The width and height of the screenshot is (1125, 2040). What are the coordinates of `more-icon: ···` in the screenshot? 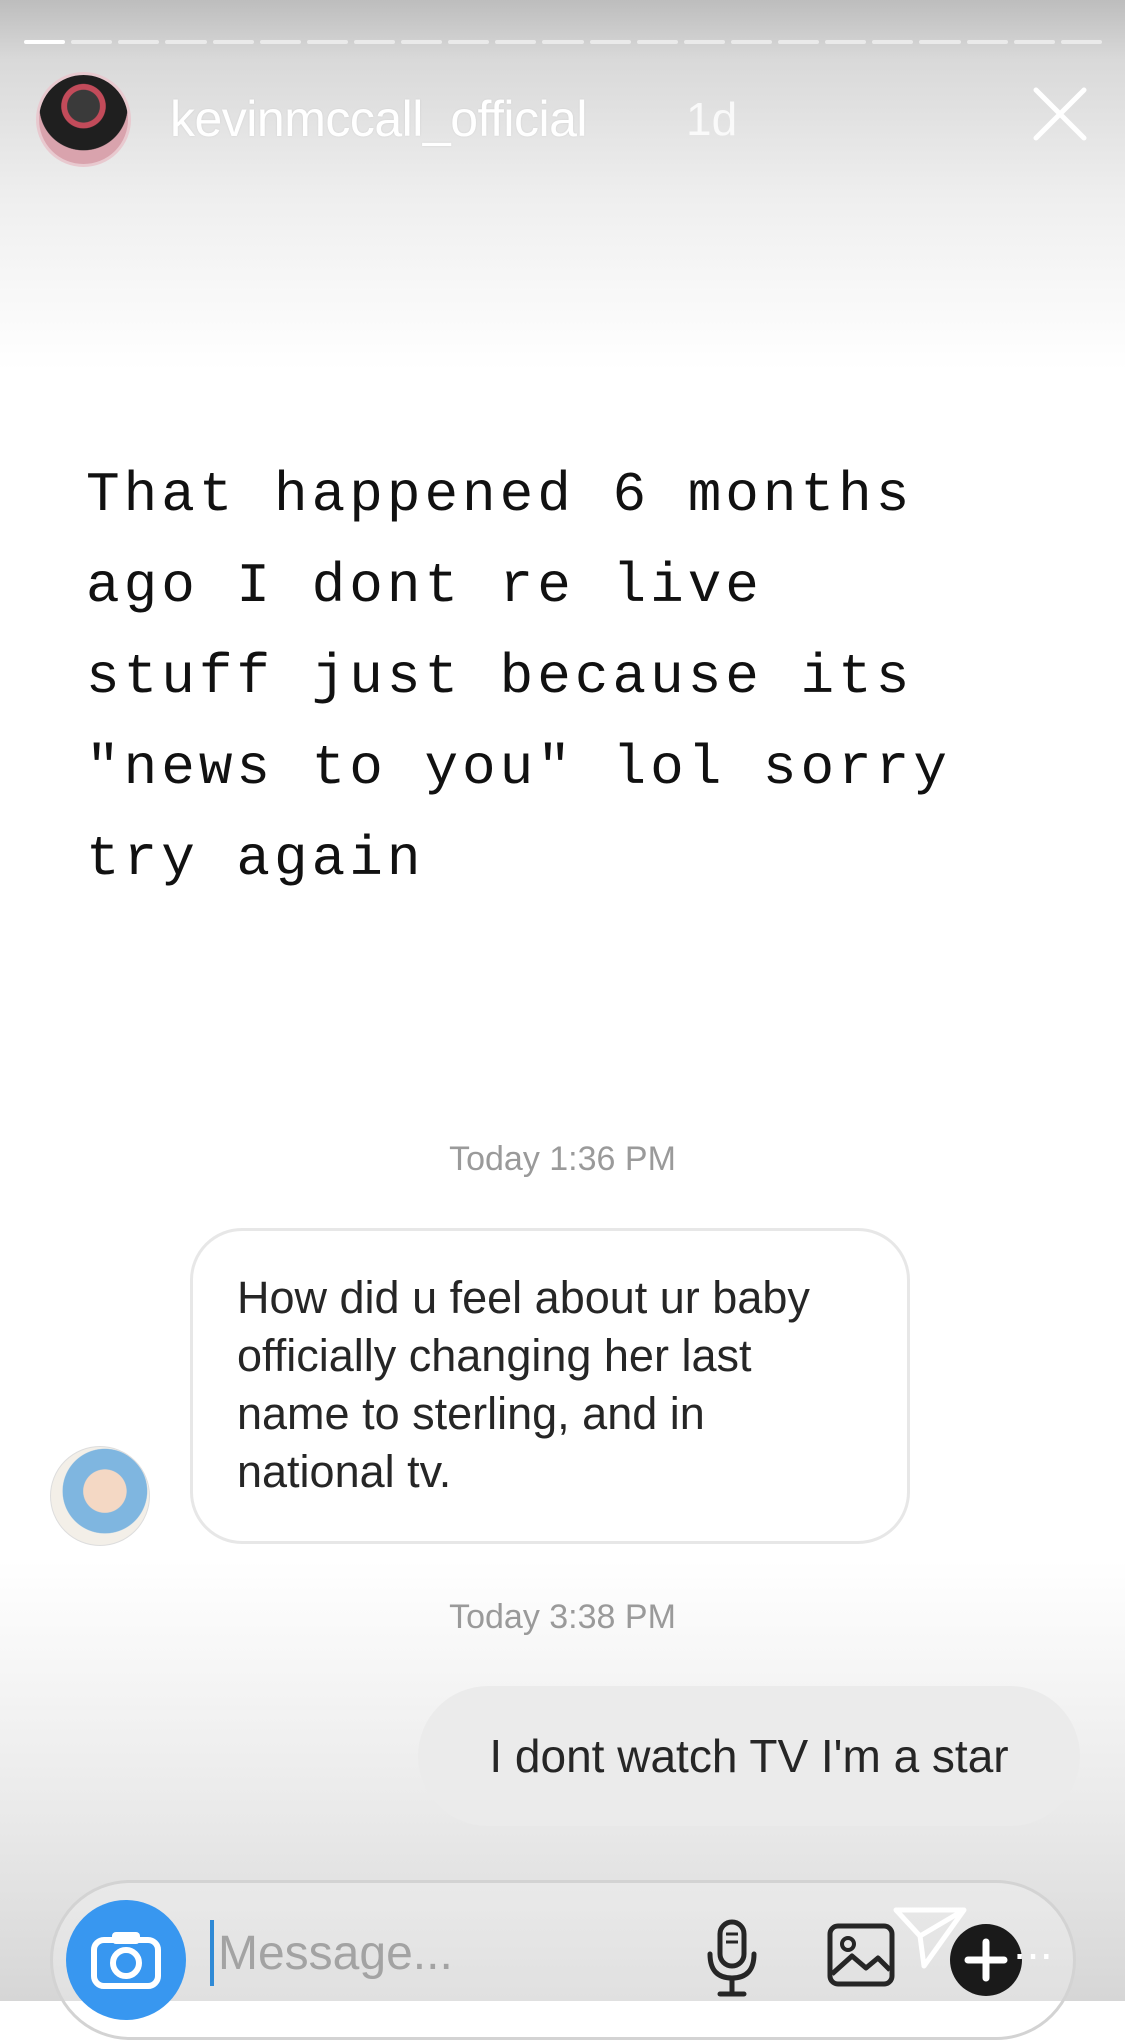 It's located at (1033, 1953).